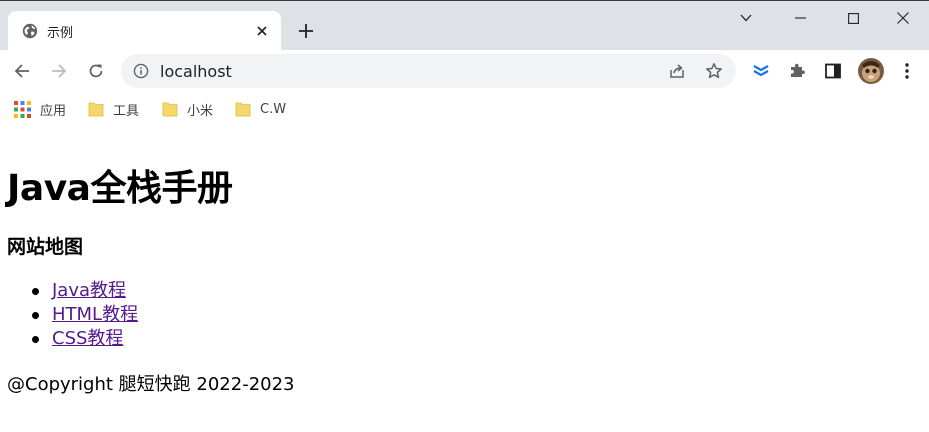 The width and height of the screenshot is (929, 432). Describe the element at coordinates (800, 18) in the screenshot. I see `minimize-icon` at that location.